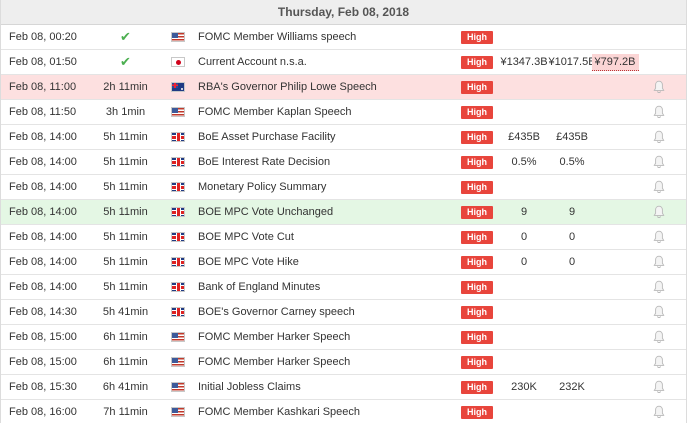 This screenshot has height=423, width=687. I want to click on event-name: RBA's Governor Philip Lowe Speech, so click(325, 87).